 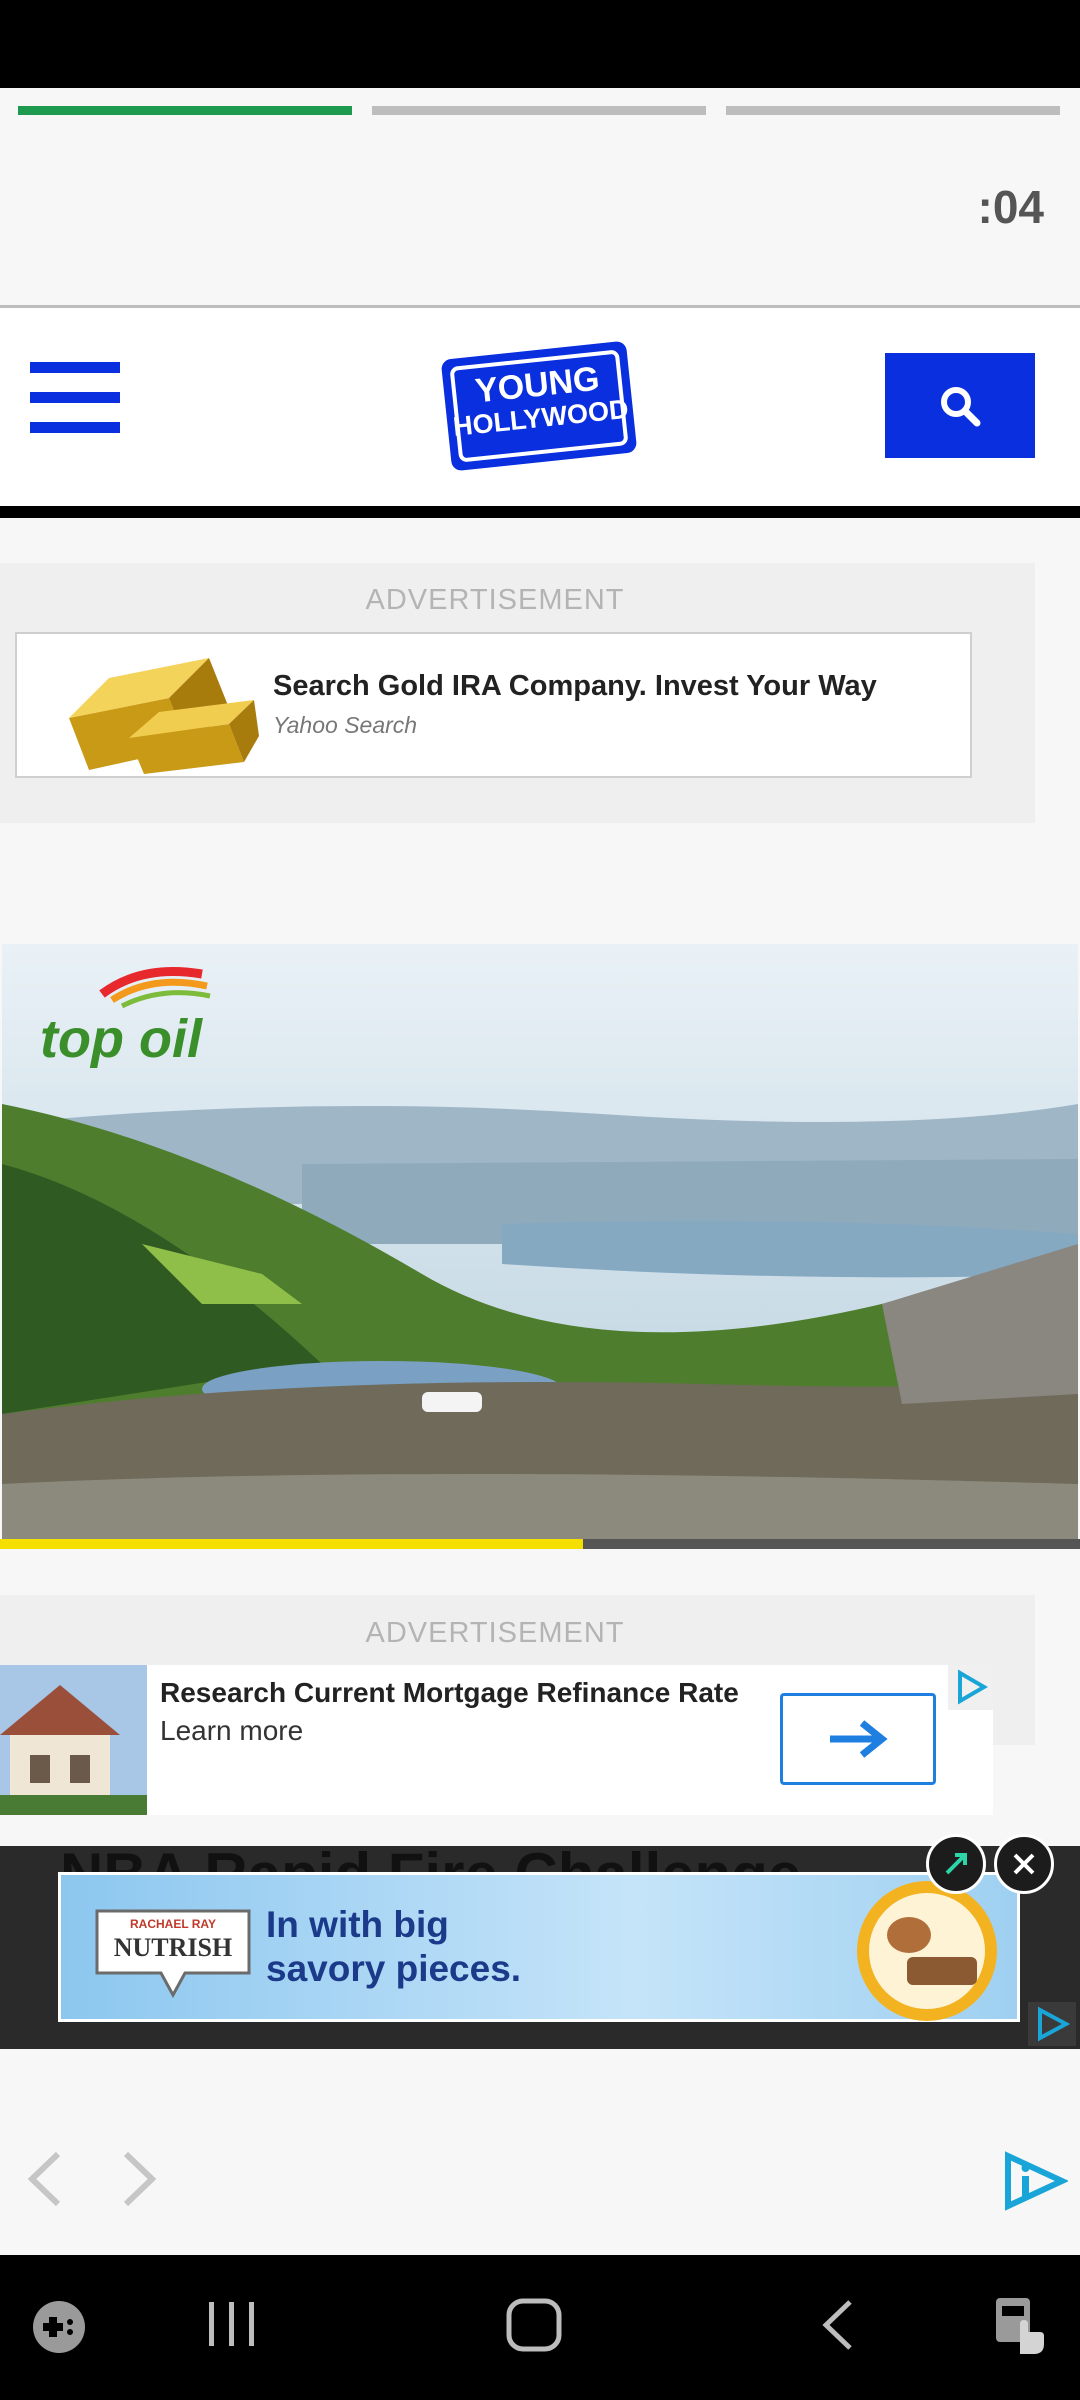 I want to click on browser-controls, so click(x=540, y=2152).